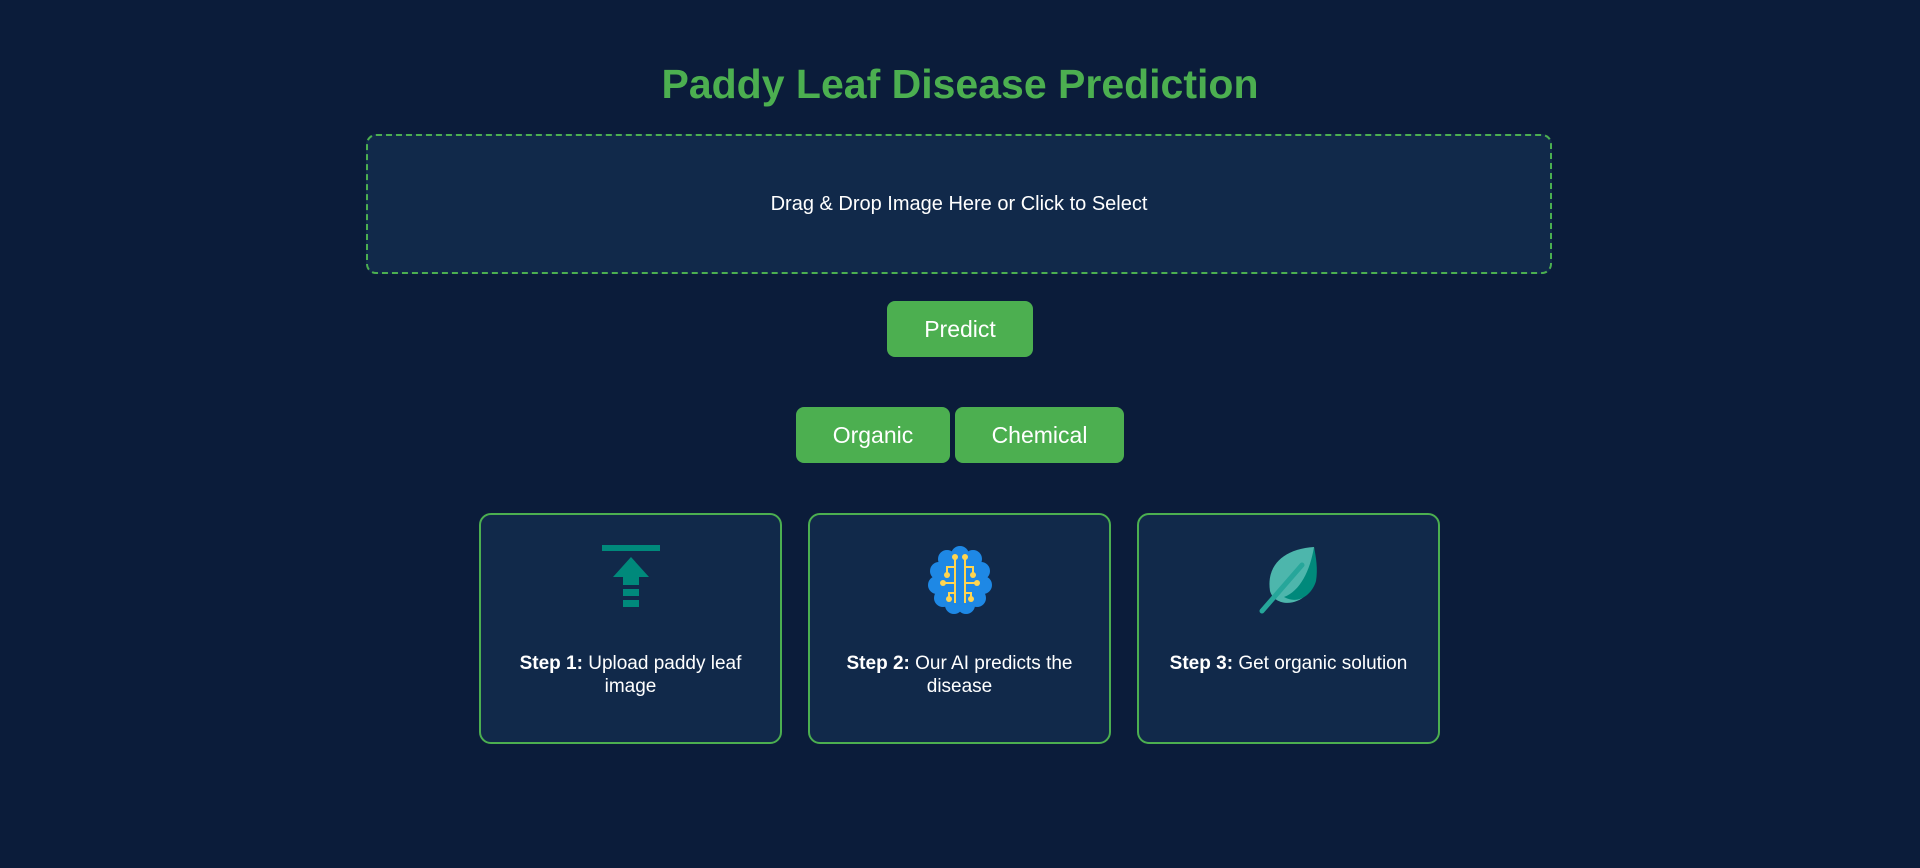  I want to click on step-1-description: Upload paddy leaf image, so click(665, 675).